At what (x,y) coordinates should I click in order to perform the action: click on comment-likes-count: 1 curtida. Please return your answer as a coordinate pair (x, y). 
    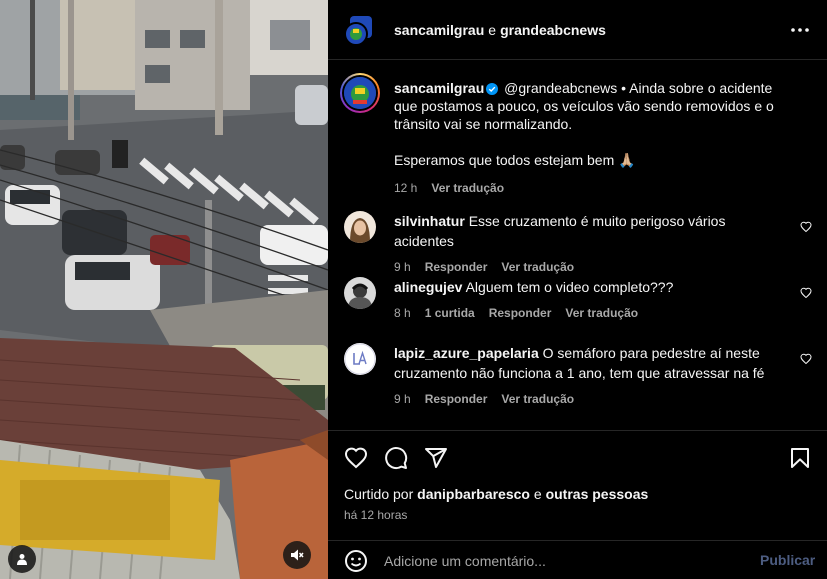
    Looking at the image, I should click on (450, 313).